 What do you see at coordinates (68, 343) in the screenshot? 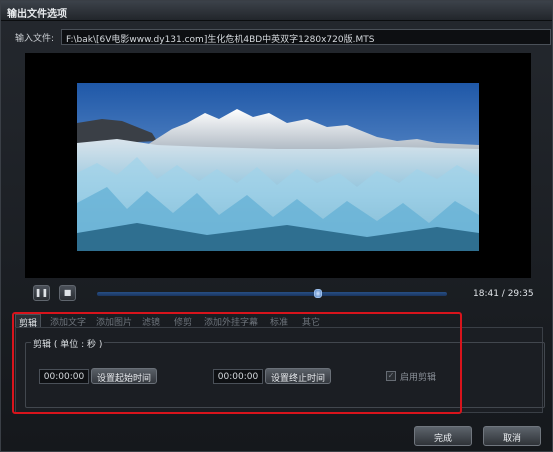
I see `clip-group-title: 剪辑 ( 单位 : 秒 )` at bounding box center [68, 343].